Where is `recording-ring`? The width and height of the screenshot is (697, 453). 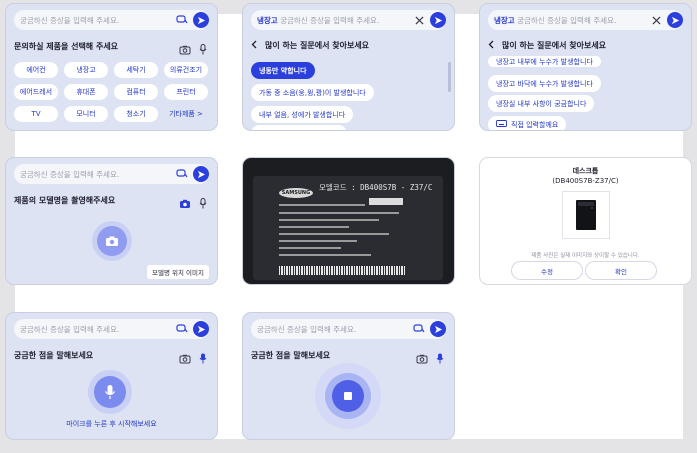
recording-ring is located at coordinates (348, 396).